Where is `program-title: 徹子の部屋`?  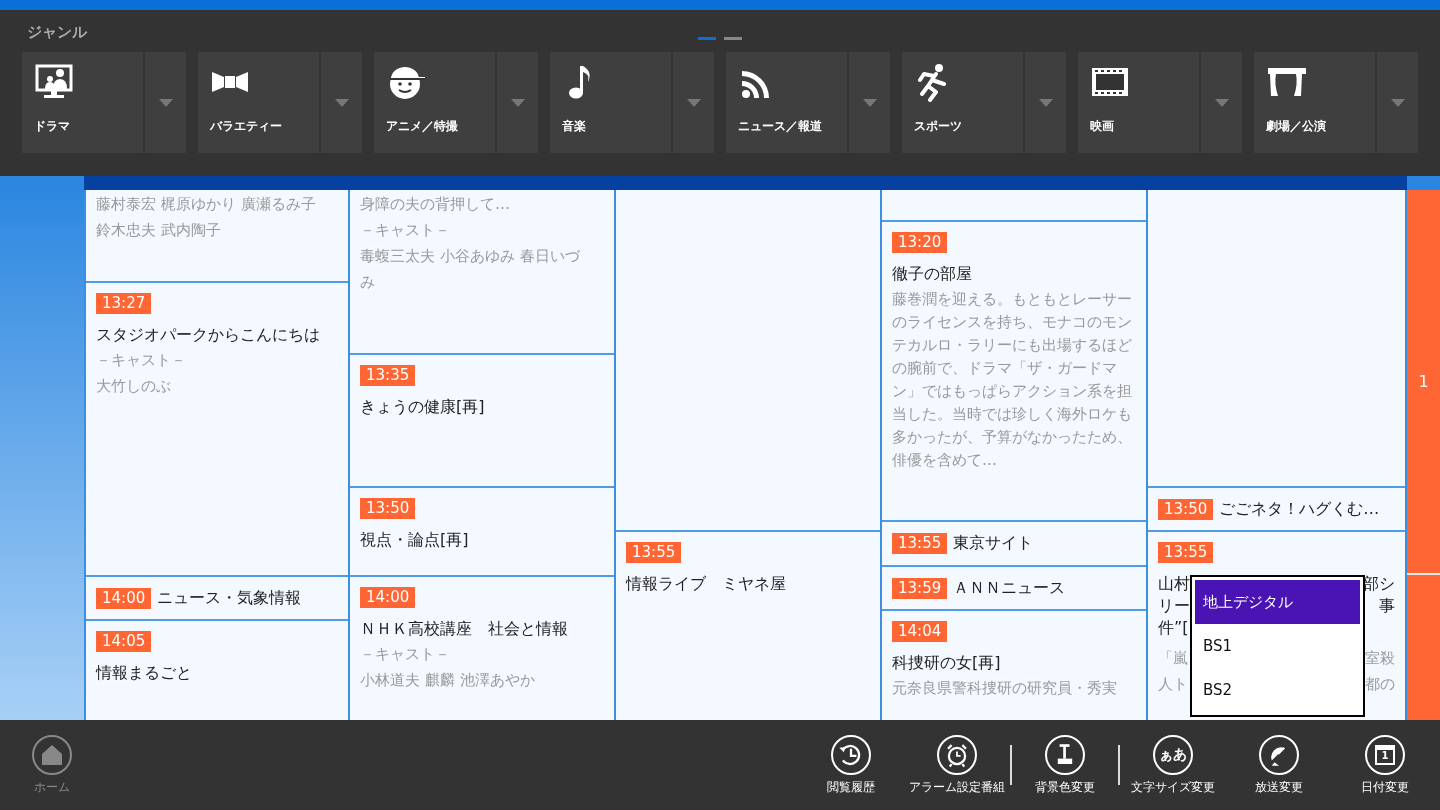
program-title: 徹子の部屋 is located at coordinates (932, 274).